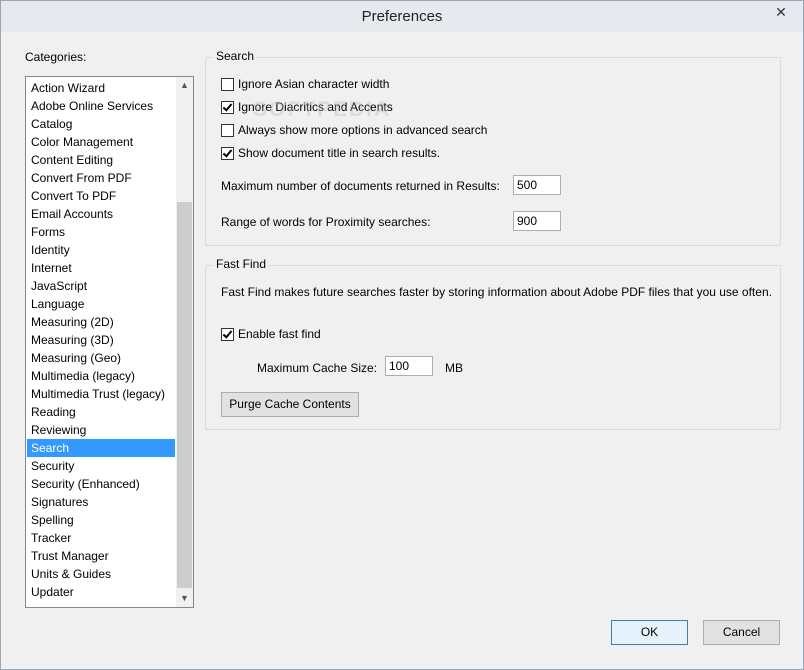 The width and height of the screenshot is (804, 670). I want to click on category-item: Convert From PDF, so click(101, 178).